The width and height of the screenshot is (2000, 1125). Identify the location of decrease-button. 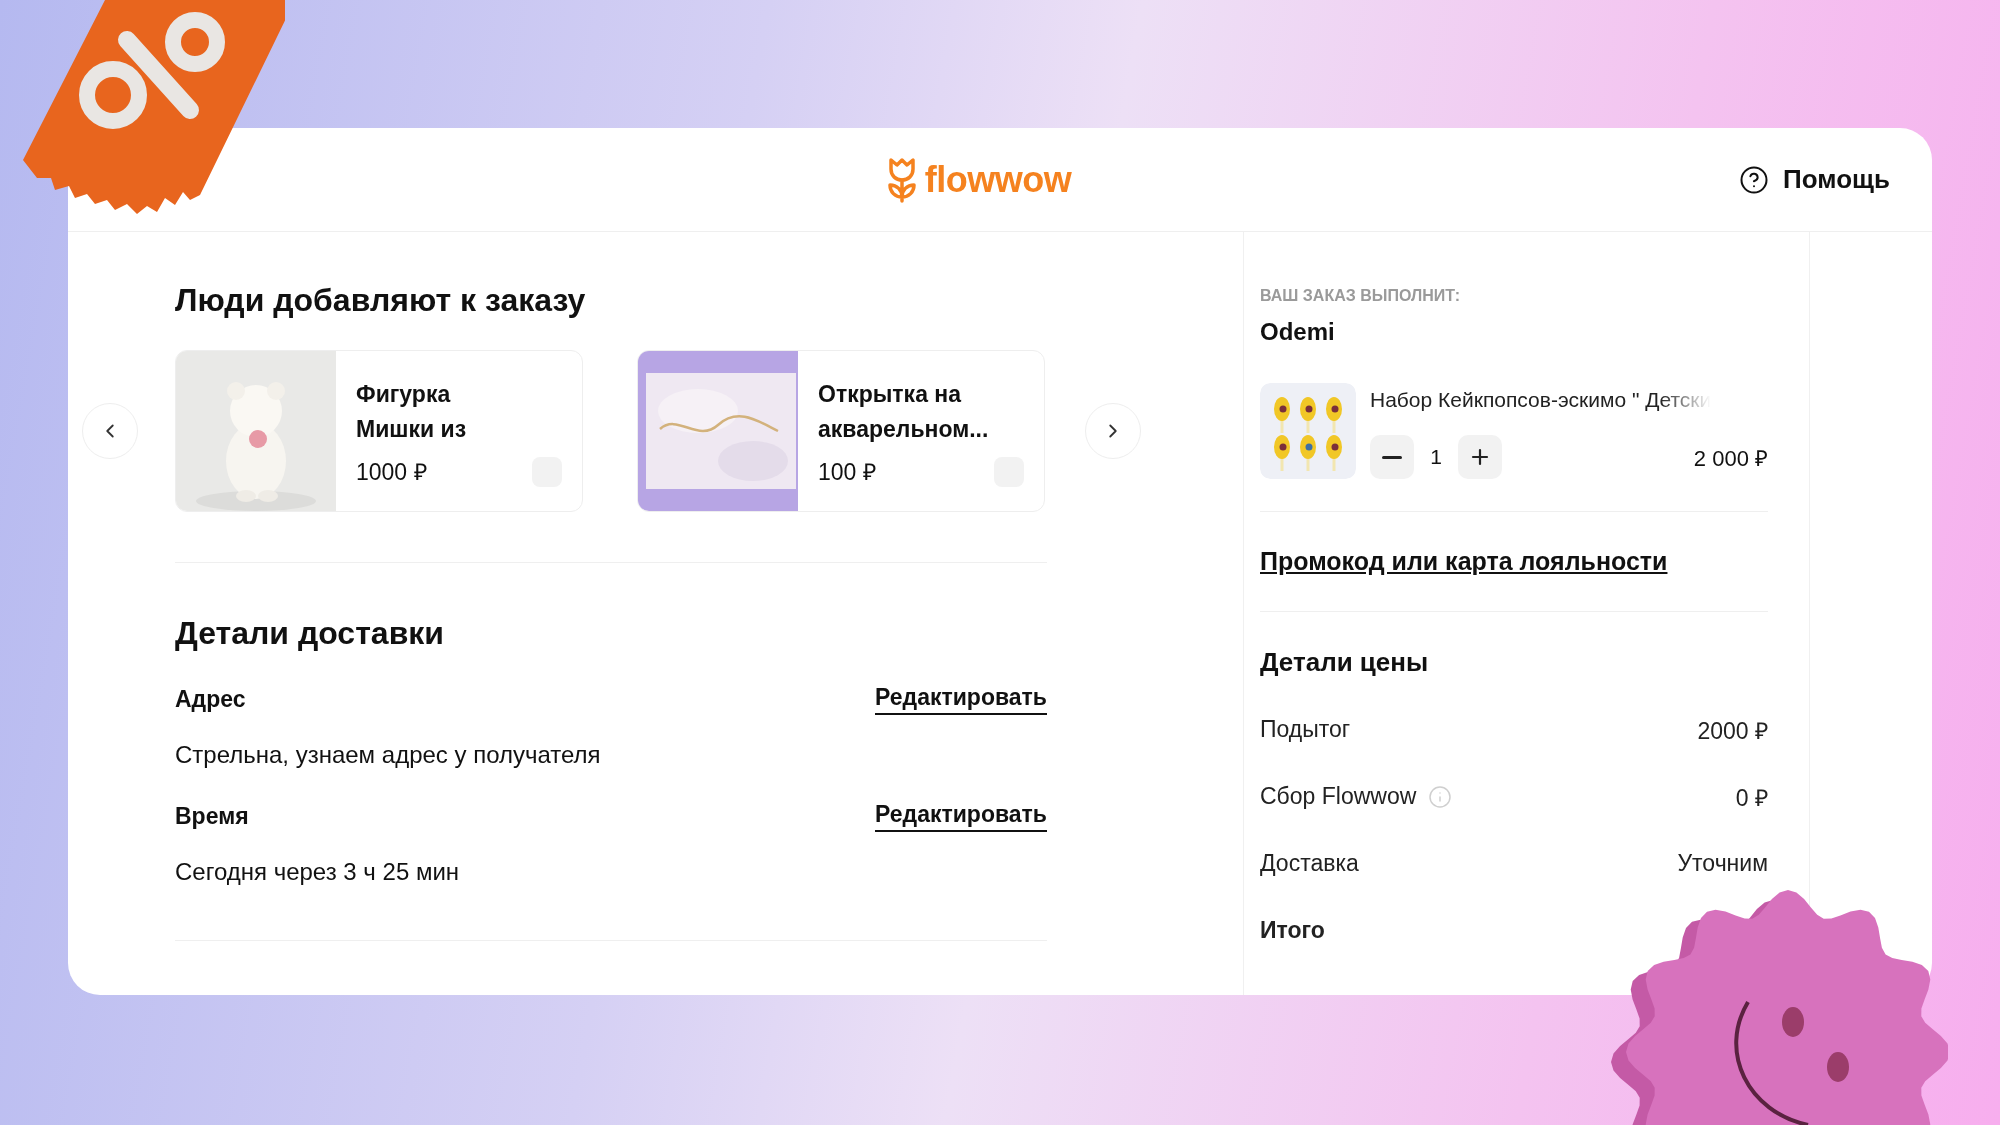
(1392, 457).